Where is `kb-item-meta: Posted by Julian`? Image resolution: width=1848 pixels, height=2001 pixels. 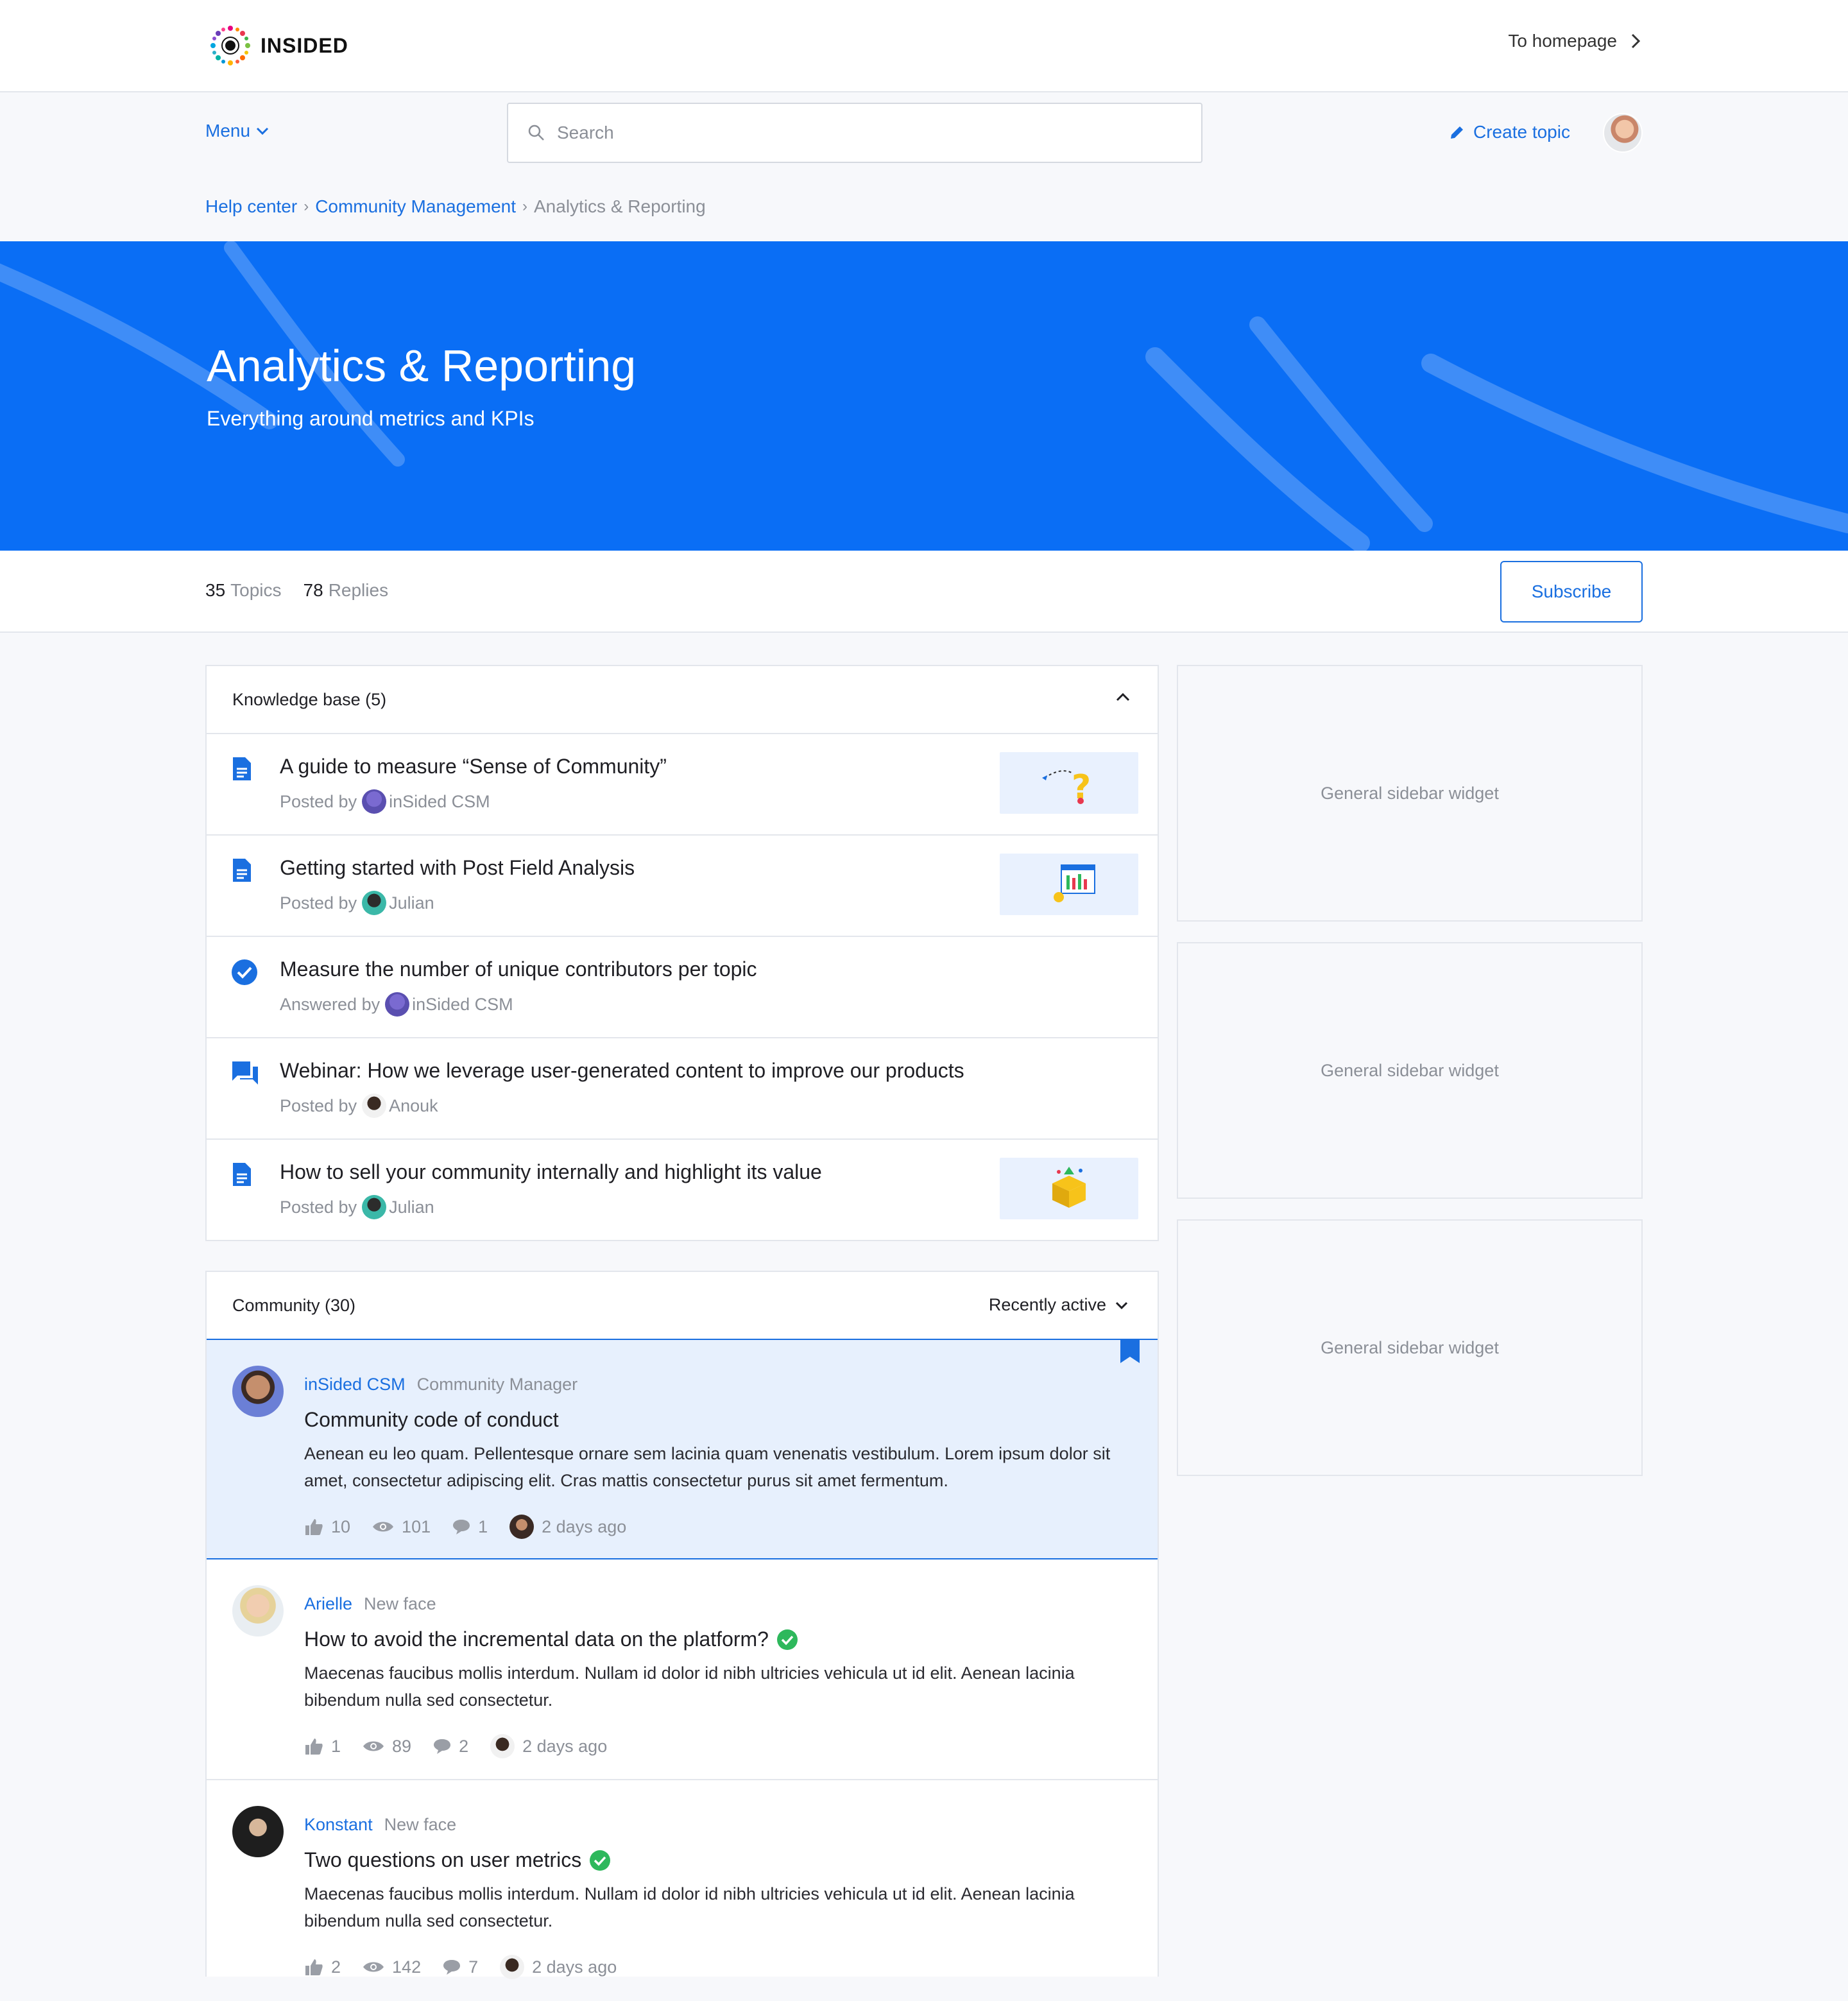 kb-item-meta: Posted by Julian is located at coordinates (357, 1207).